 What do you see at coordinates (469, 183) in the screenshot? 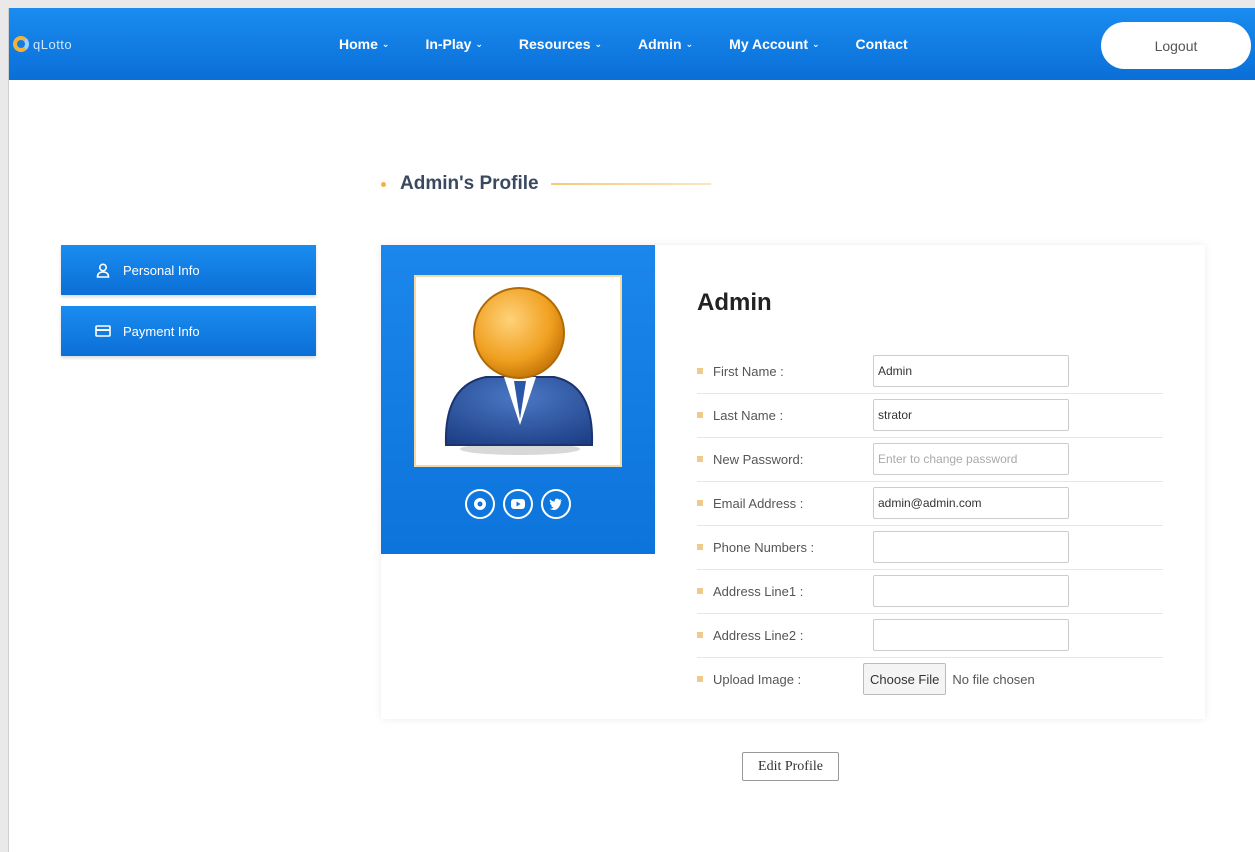
I see `page-title: Admin's Profile` at bounding box center [469, 183].